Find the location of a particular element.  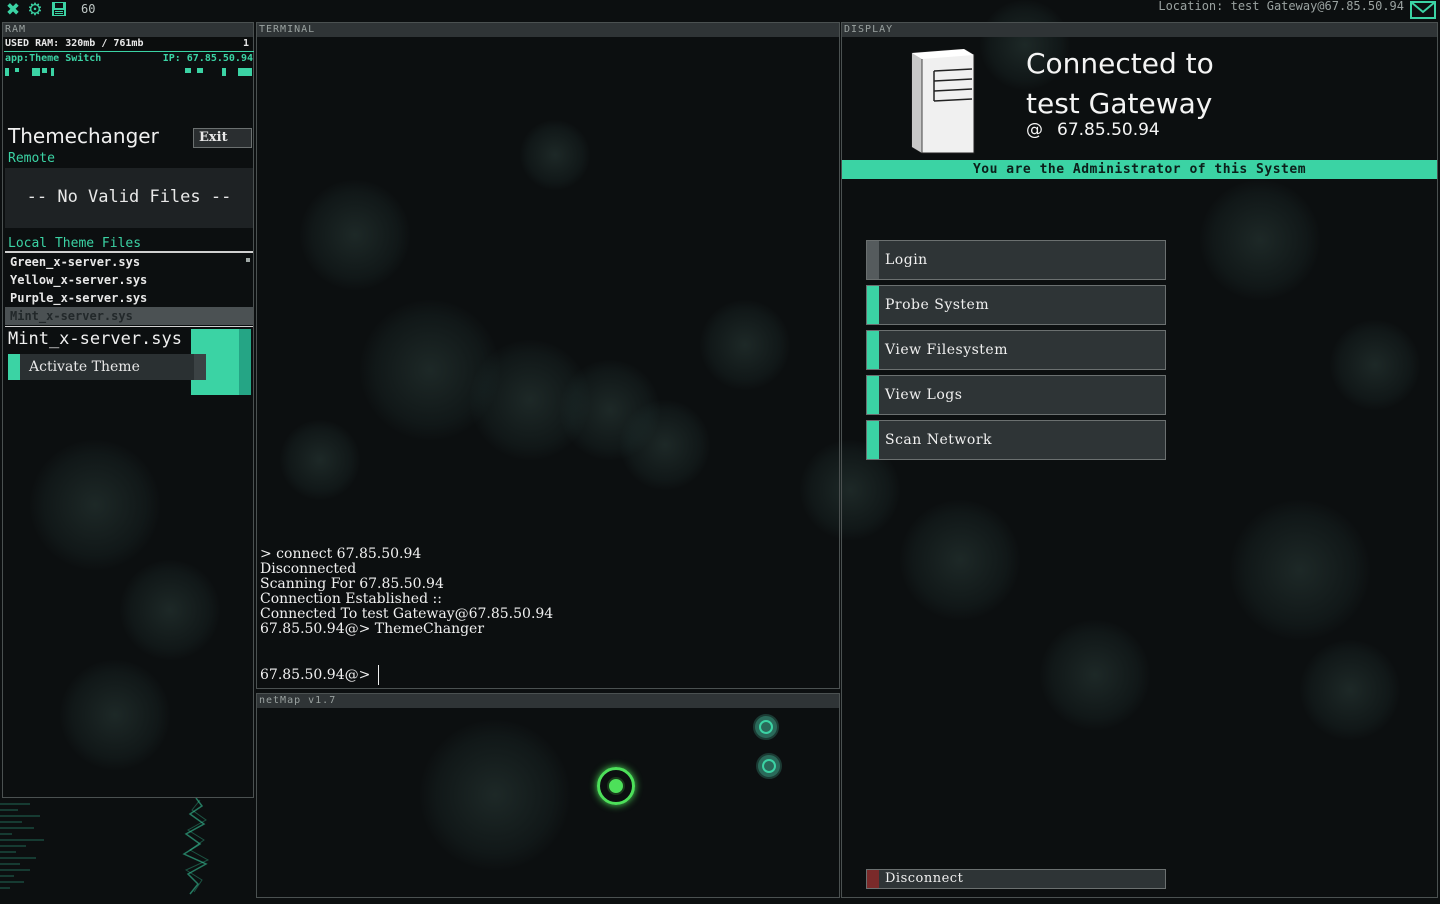

list-scrollbar is located at coordinates (248, 260).